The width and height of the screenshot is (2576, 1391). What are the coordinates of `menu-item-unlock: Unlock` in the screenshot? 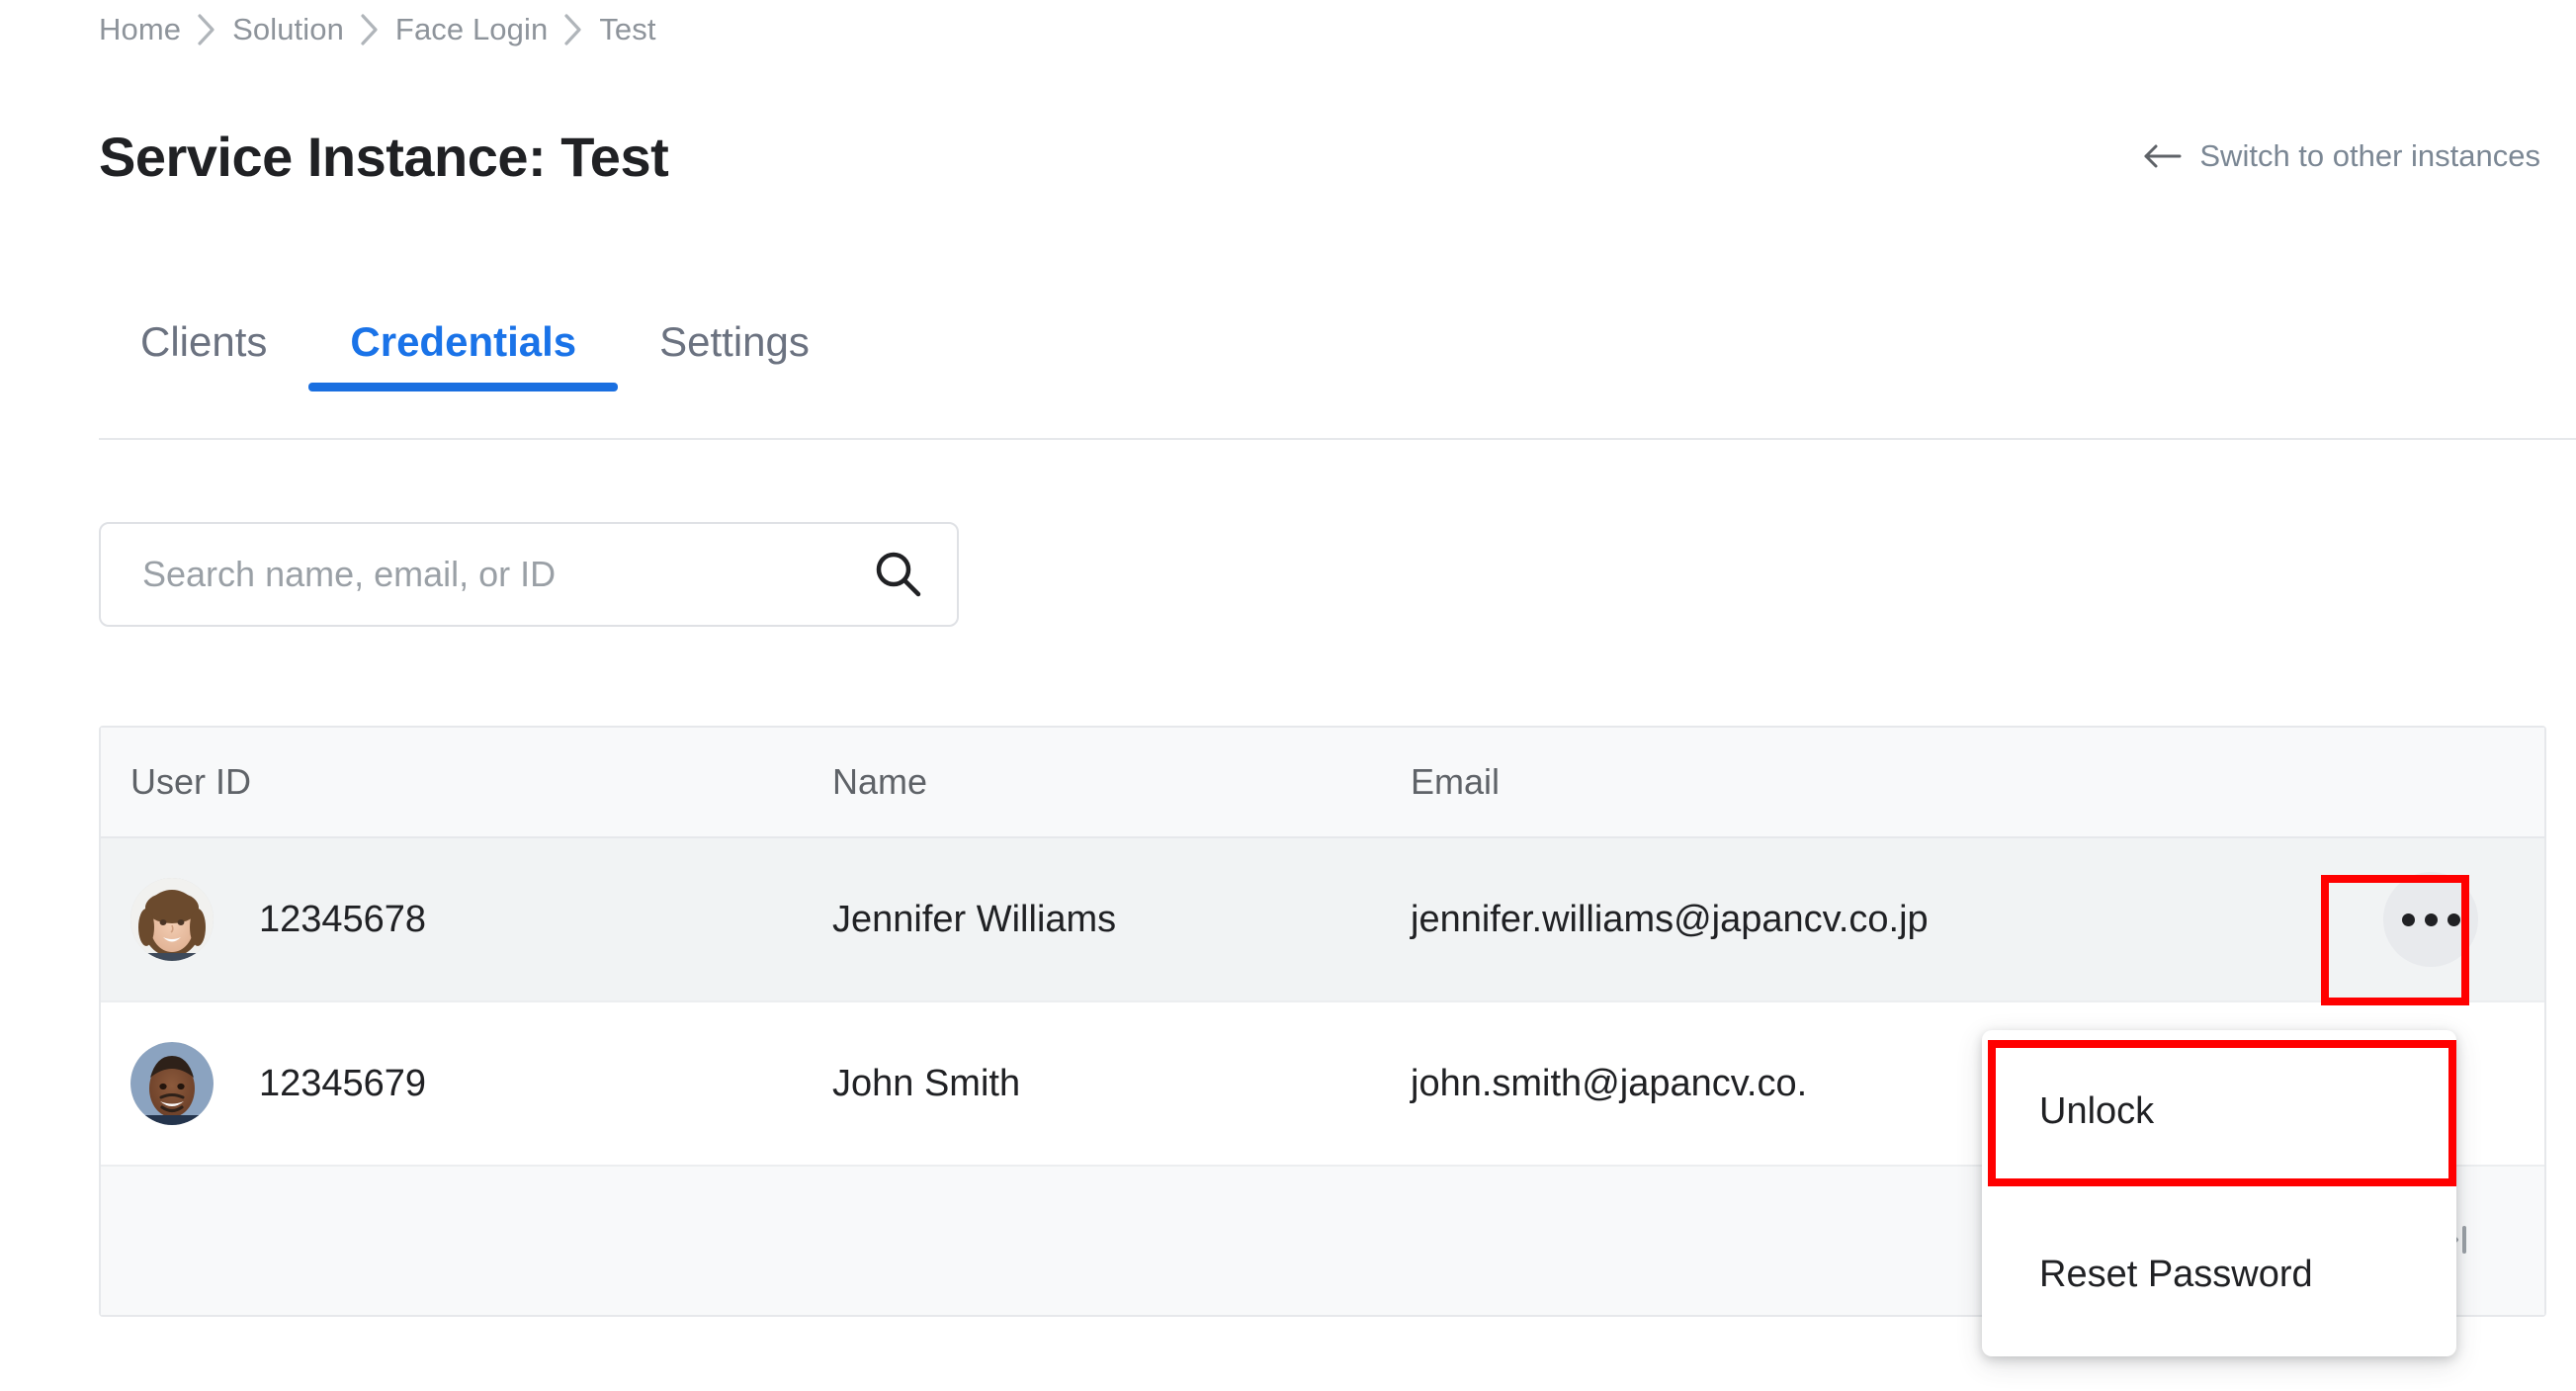 It's located at (2219, 1111).